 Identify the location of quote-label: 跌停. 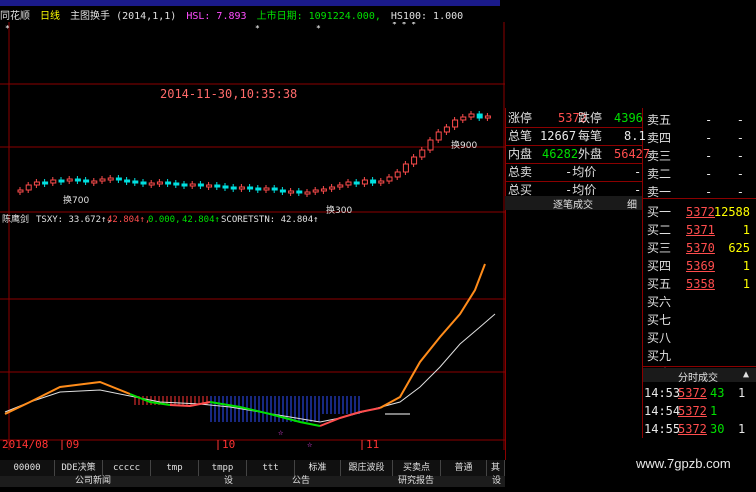
(590, 118).